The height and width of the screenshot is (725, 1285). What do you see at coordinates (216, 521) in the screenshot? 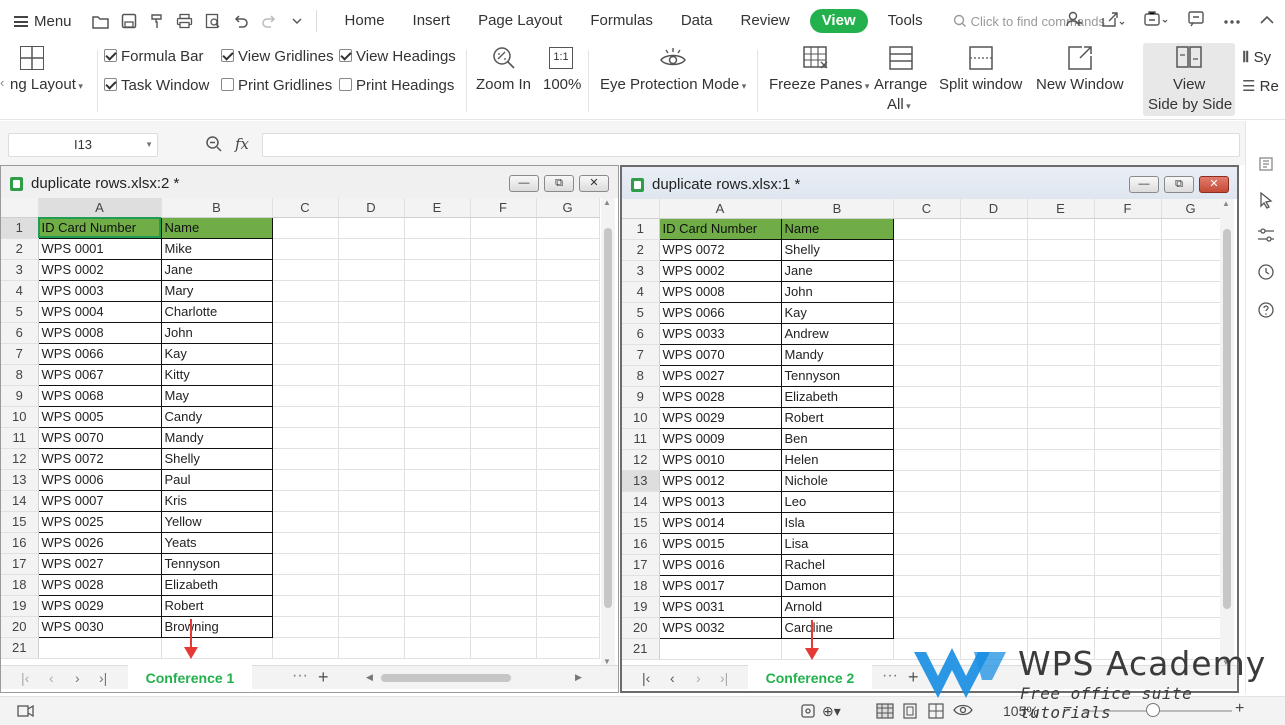
I see `data-cell: Yellow` at bounding box center [216, 521].